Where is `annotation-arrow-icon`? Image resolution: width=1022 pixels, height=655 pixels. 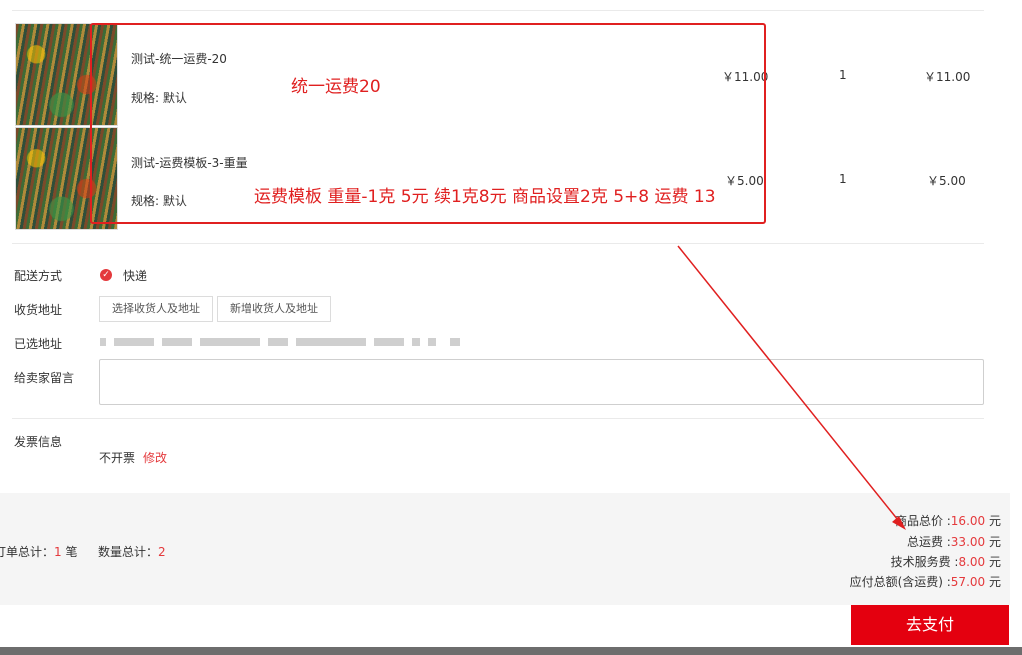 annotation-arrow-icon is located at coordinates (791, 387).